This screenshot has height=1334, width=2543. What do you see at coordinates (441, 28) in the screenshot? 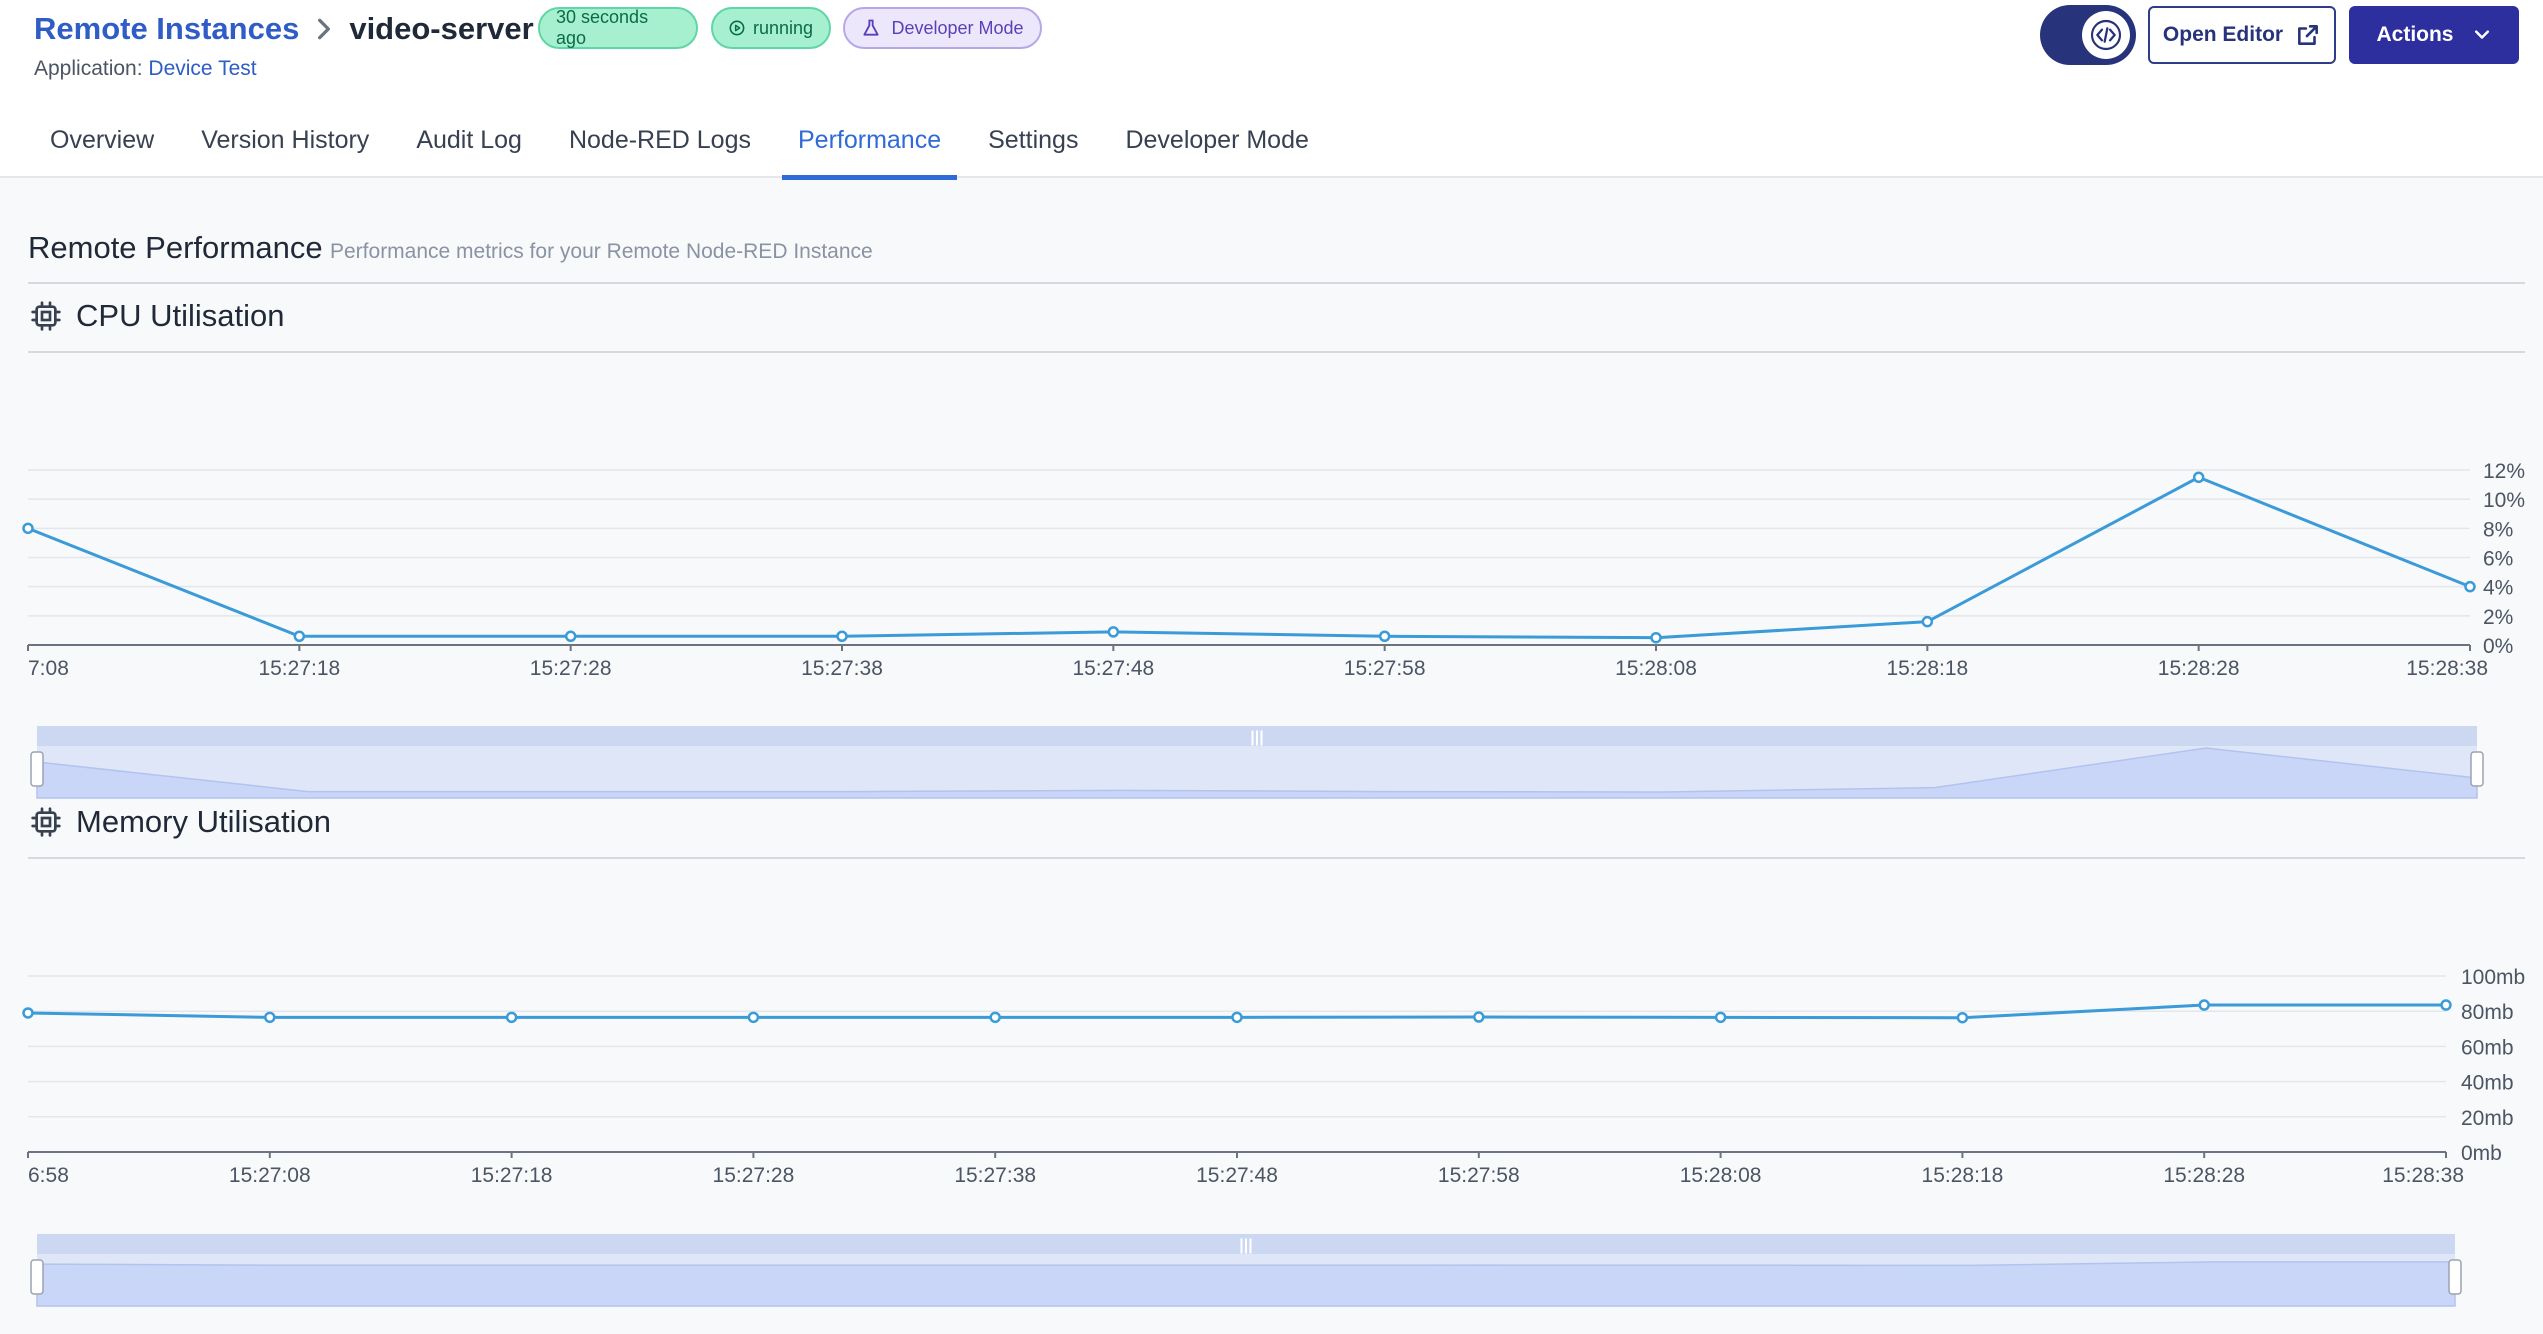
I see `page-title: video-server` at bounding box center [441, 28].